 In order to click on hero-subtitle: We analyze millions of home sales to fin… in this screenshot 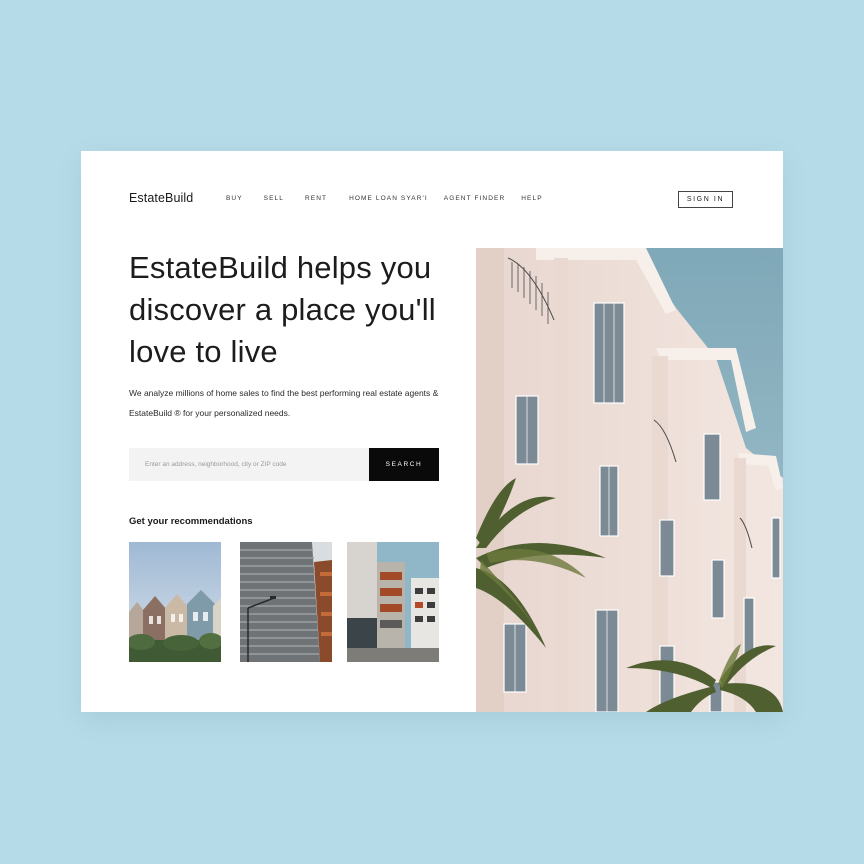, I will do `click(284, 403)`.